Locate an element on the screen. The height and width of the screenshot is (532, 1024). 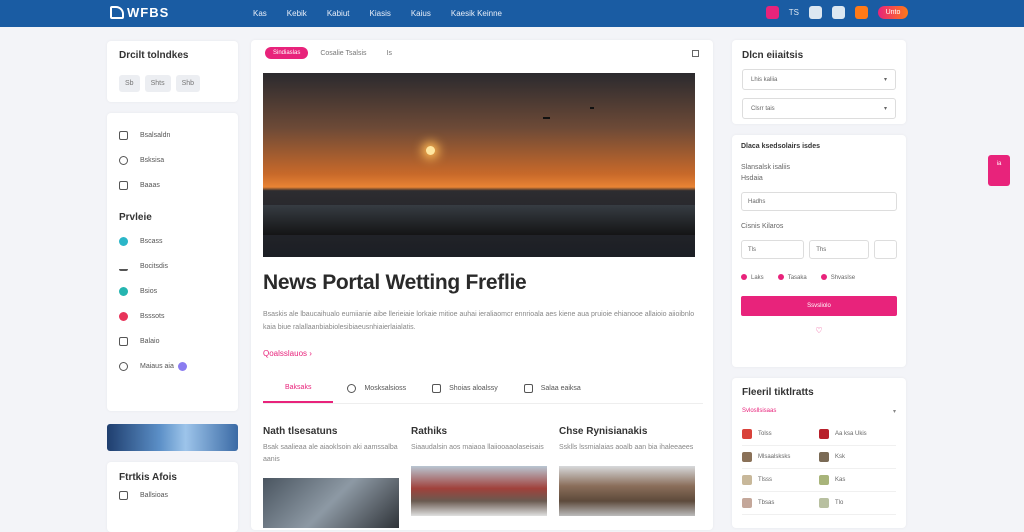
site-logo: WFBS is located at coordinates (139, 12).